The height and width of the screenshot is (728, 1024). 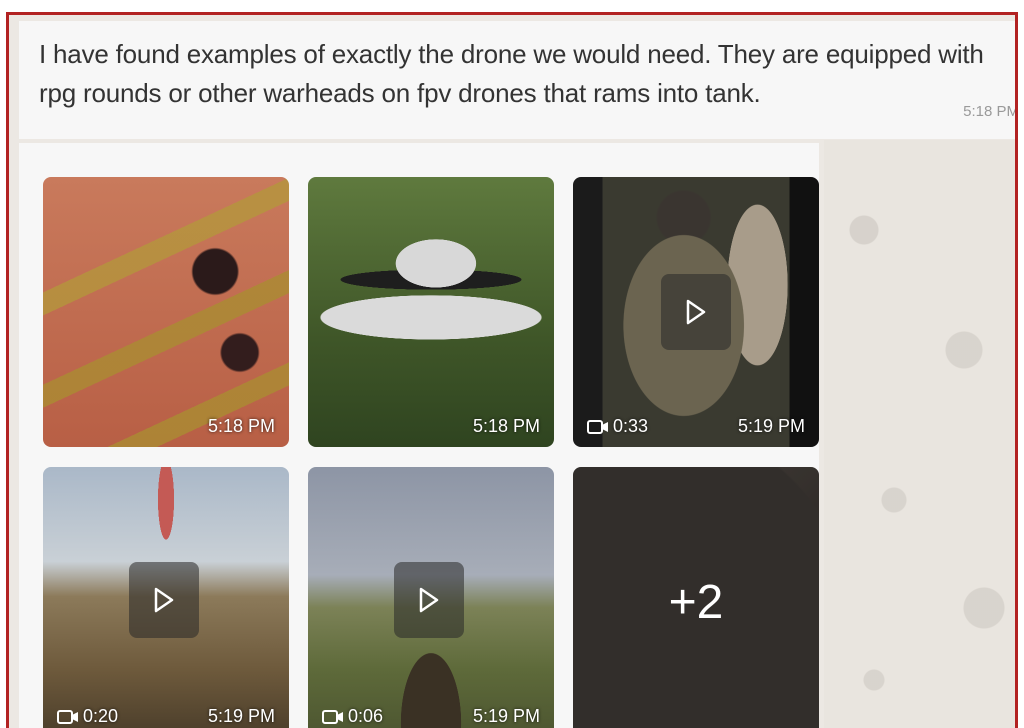 I want to click on media-tile-2: 5:18 PM, so click(x=431, y=312).